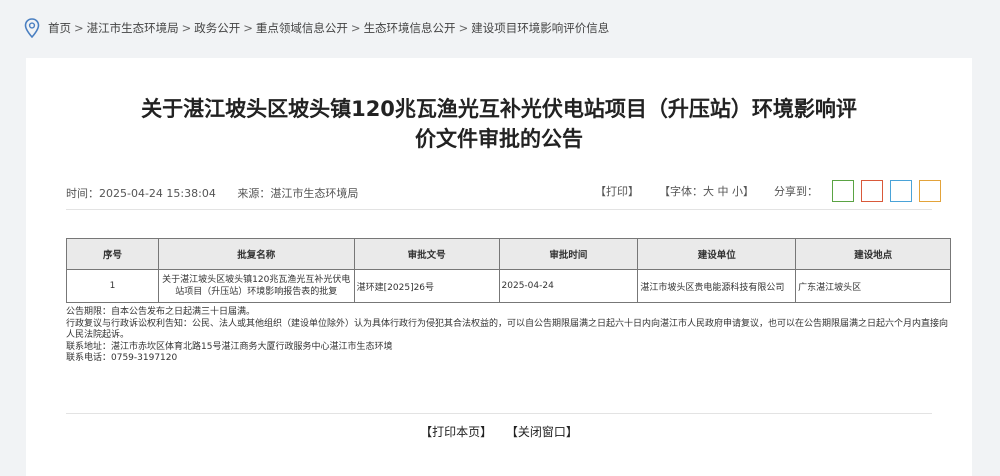  I want to click on footer-links: 【打印本页】 【关闭窗口】, so click(499, 431).